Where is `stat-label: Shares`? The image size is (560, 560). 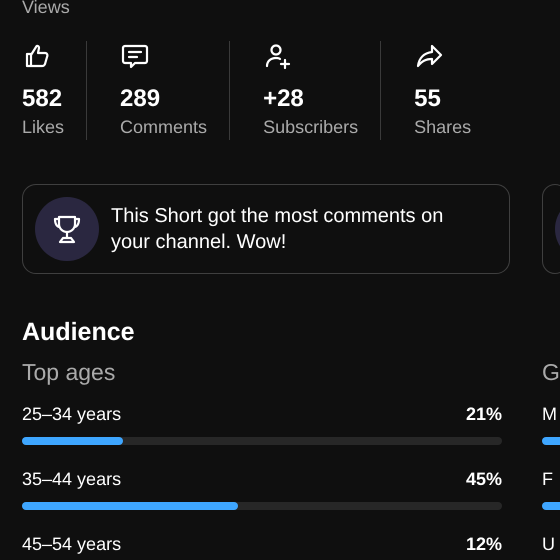
stat-label: Shares is located at coordinates (443, 127).